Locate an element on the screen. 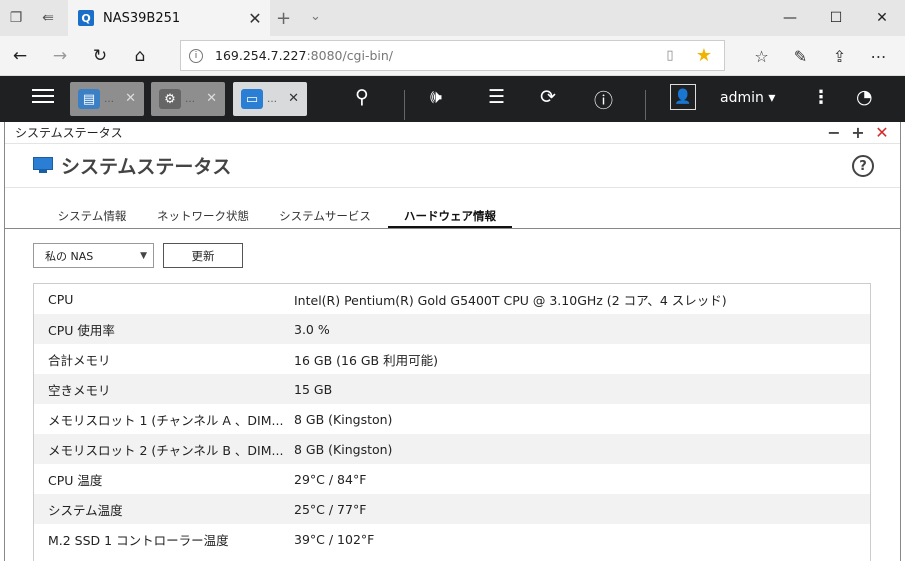 This screenshot has height=561, width=905. toolbar: 私の NAS ▼ 更新 is located at coordinates (452, 256).